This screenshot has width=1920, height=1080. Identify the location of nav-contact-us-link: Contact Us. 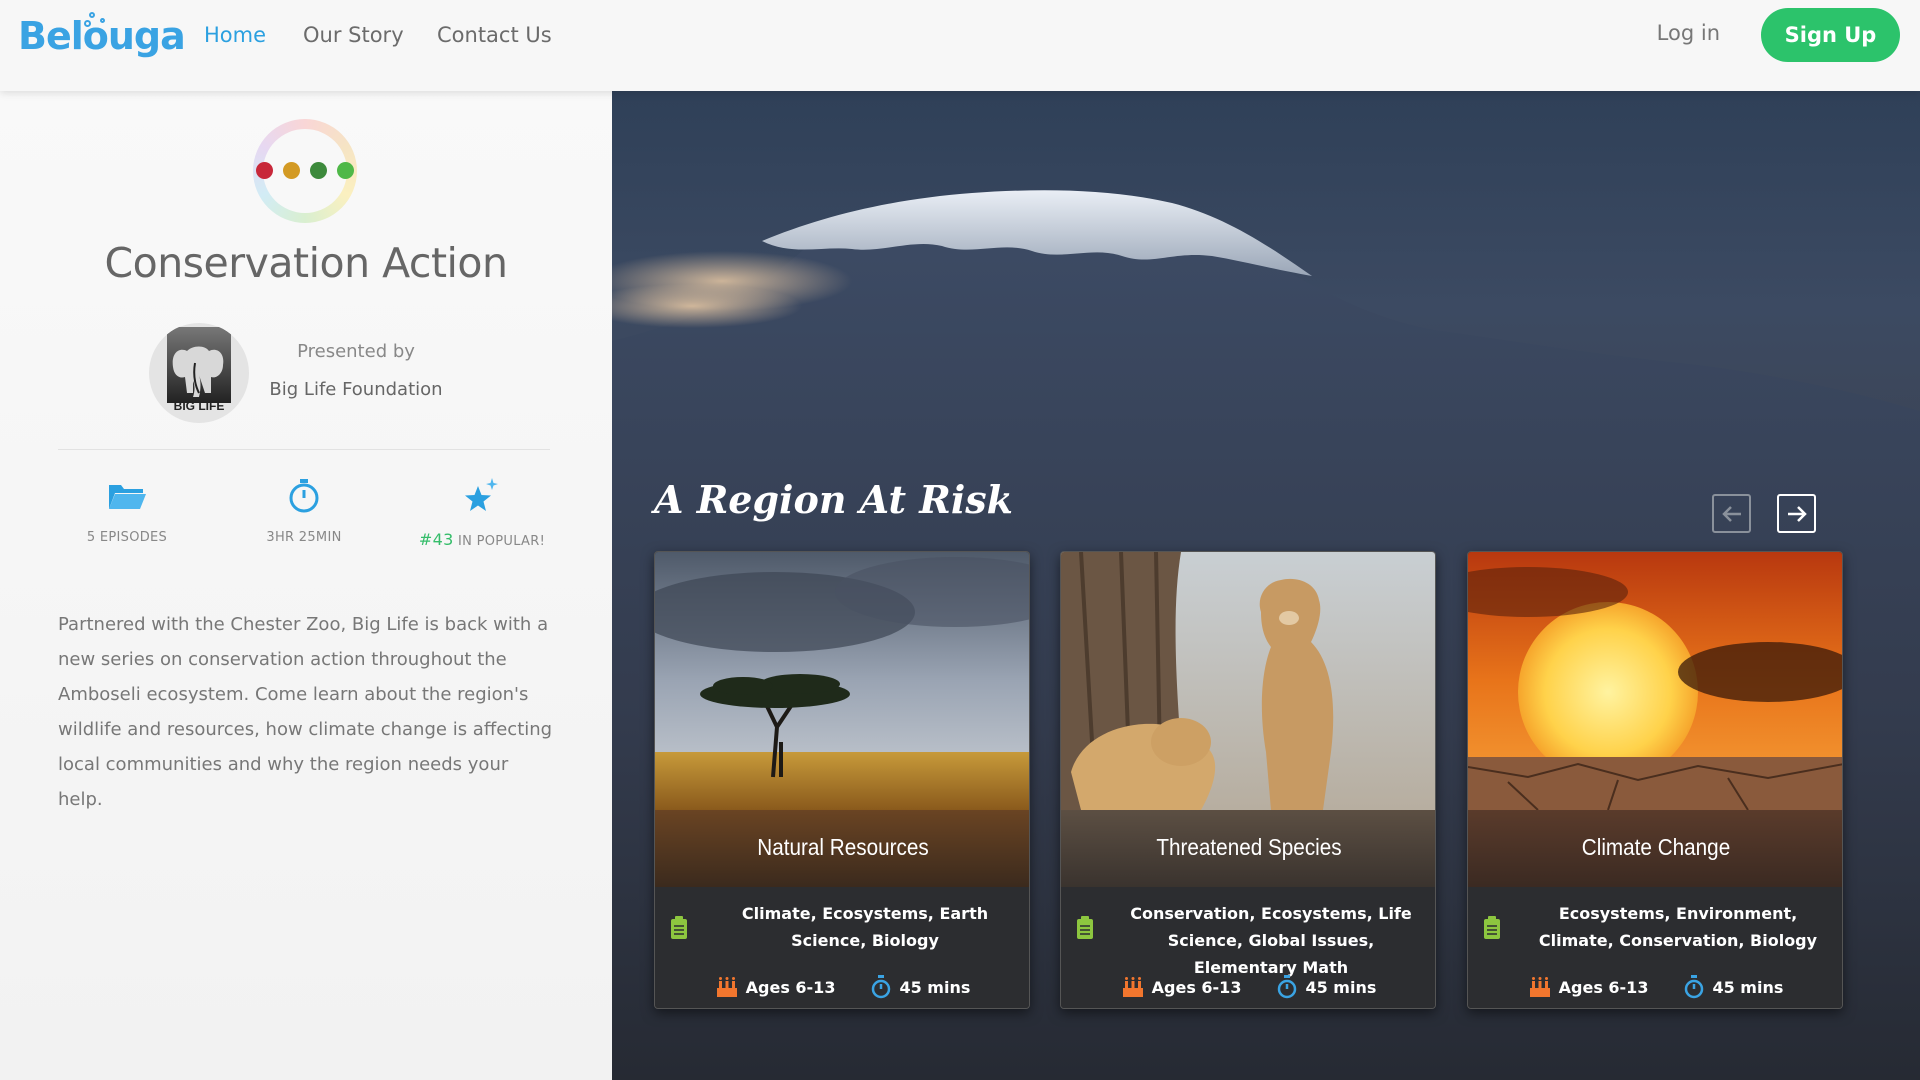
(494, 35).